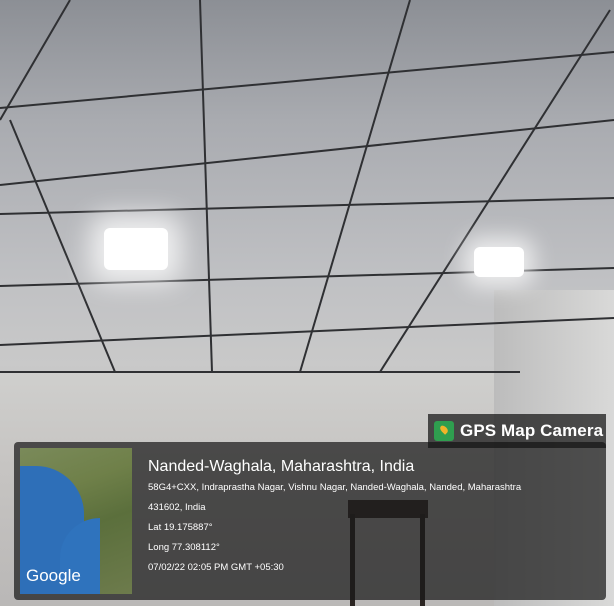  What do you see at coordinates (136, 249) in the screenshot?
I see `ceiling-light-left` at bounding box center [136, 249].